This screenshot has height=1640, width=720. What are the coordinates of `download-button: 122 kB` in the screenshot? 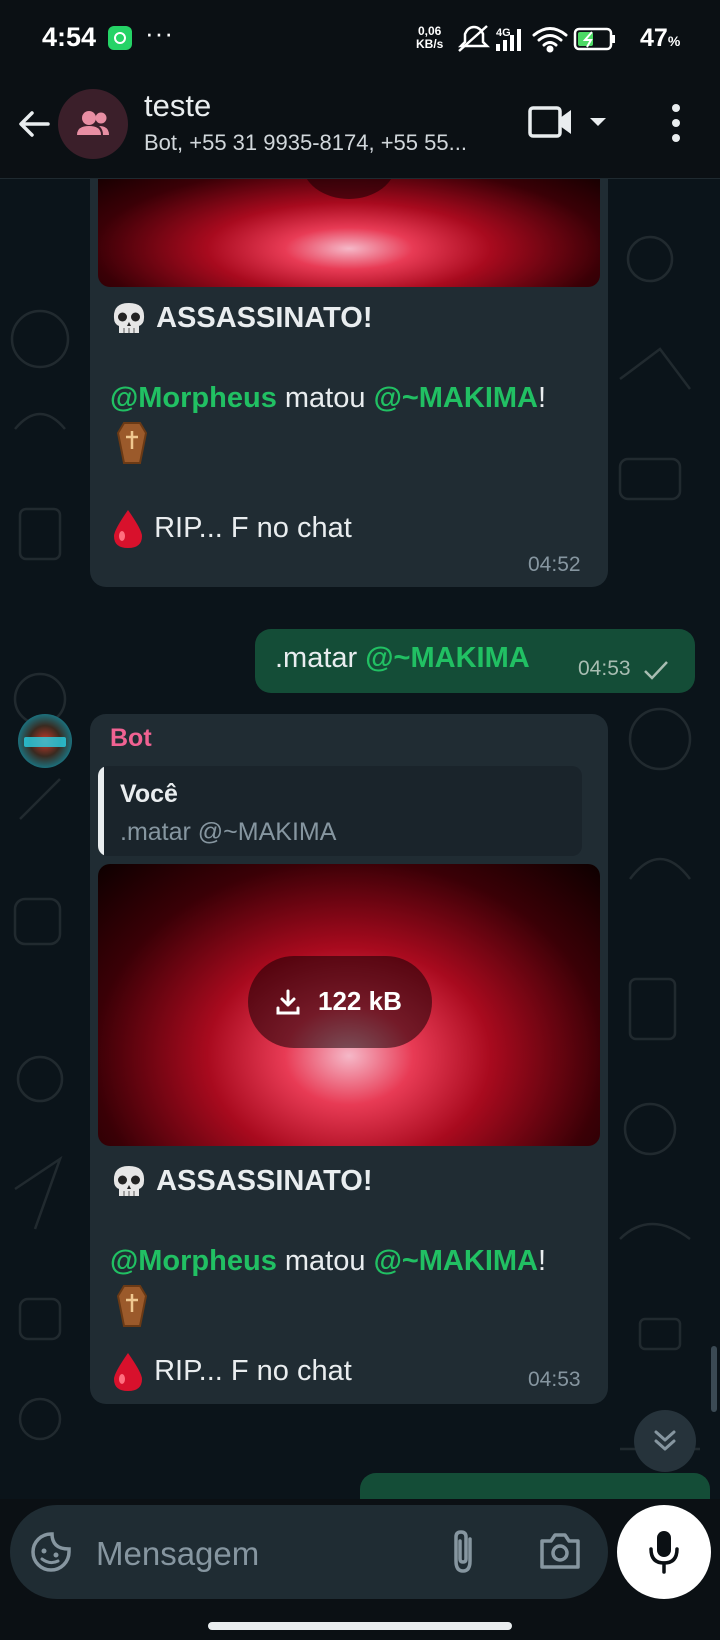 It's located at (340, 1002).